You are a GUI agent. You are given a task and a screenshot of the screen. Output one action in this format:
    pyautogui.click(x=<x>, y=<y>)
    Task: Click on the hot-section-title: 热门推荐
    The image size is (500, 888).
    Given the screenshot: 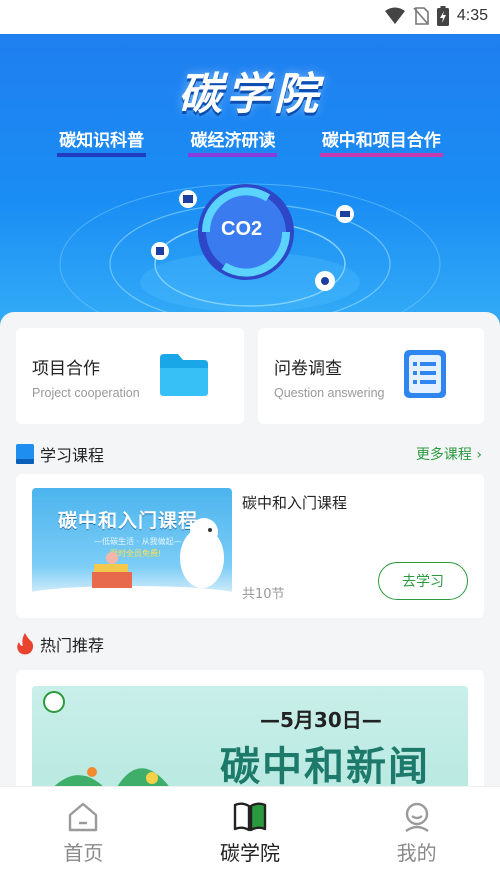 What is the action you would take?
    pyautogui.click(x=60, y=644)
    